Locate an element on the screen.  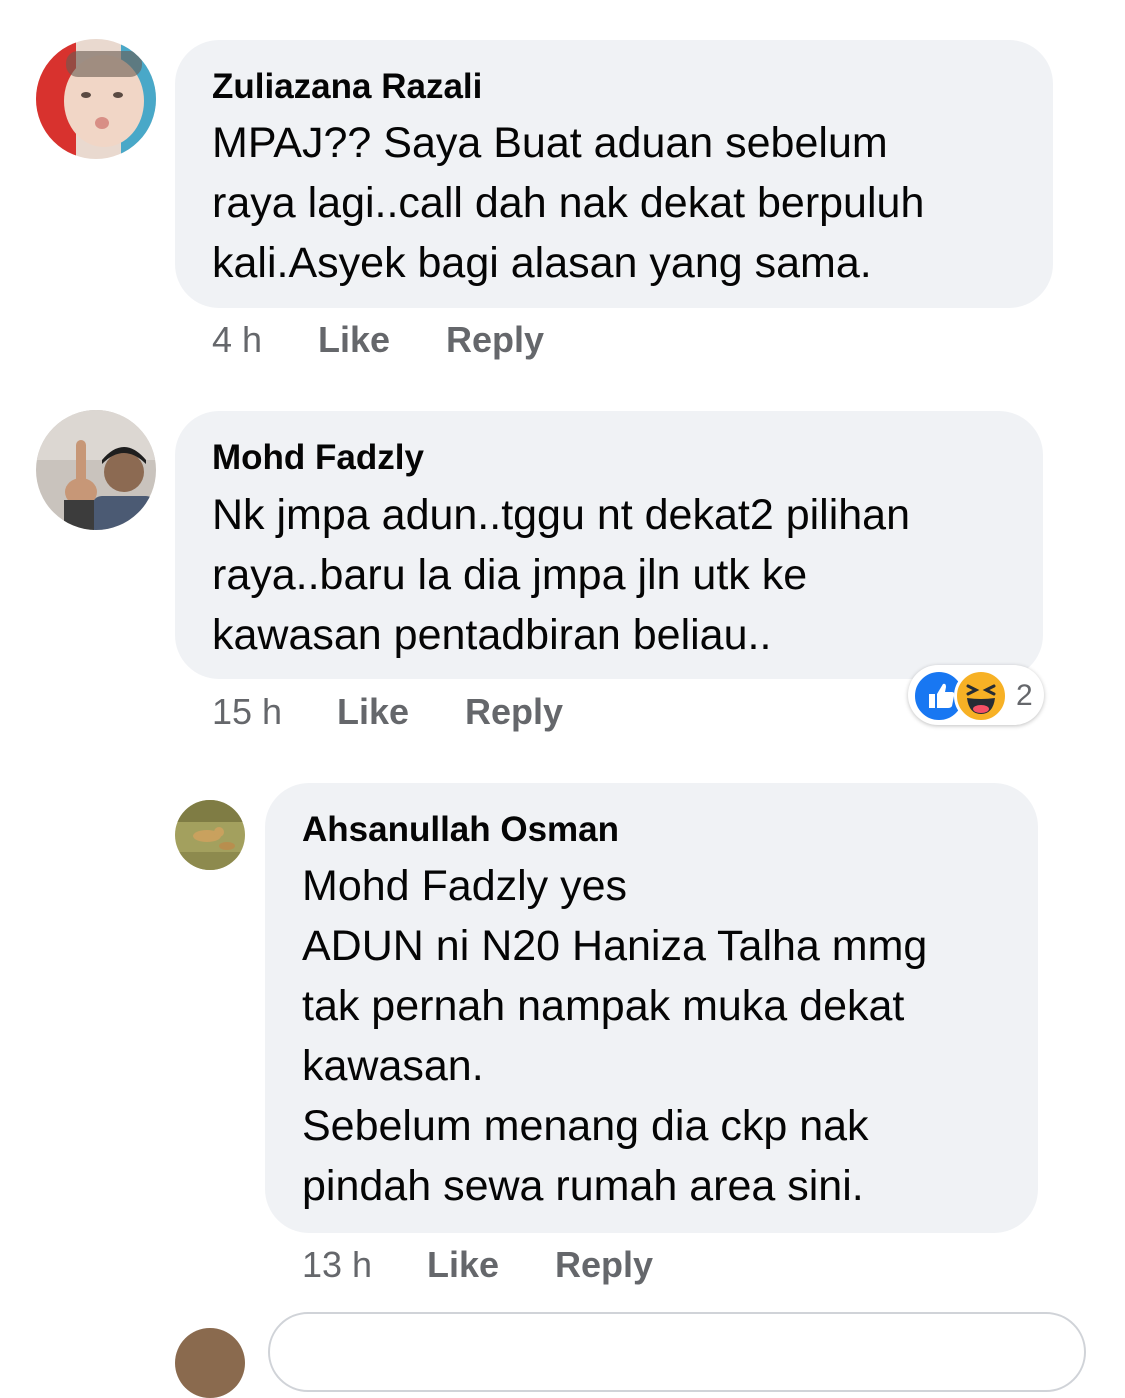
comment-author: Mohd Fadzly is located at coordinates (318, 458).